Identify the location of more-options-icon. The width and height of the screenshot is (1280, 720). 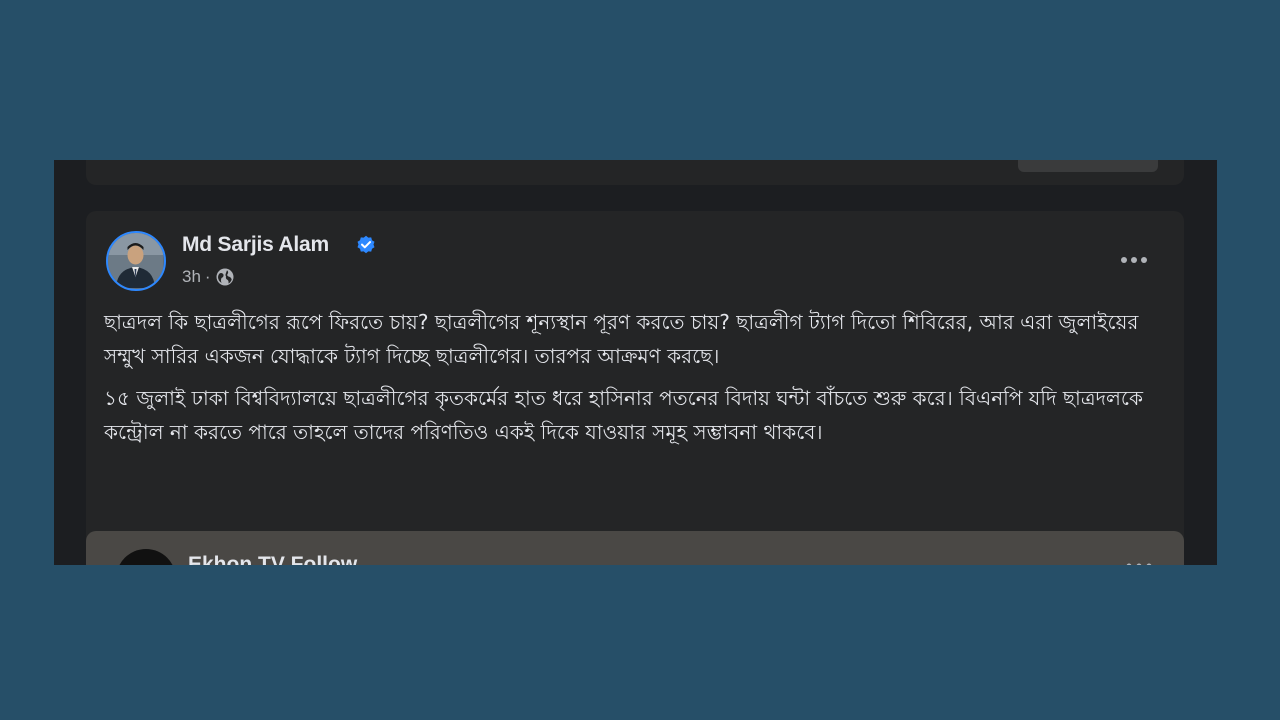
(1134, 260).